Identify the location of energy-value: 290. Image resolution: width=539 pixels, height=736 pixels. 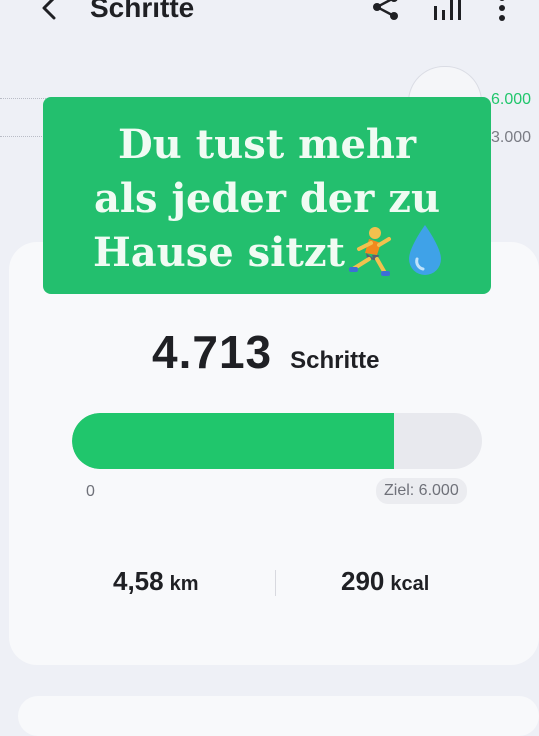
(363, 581).